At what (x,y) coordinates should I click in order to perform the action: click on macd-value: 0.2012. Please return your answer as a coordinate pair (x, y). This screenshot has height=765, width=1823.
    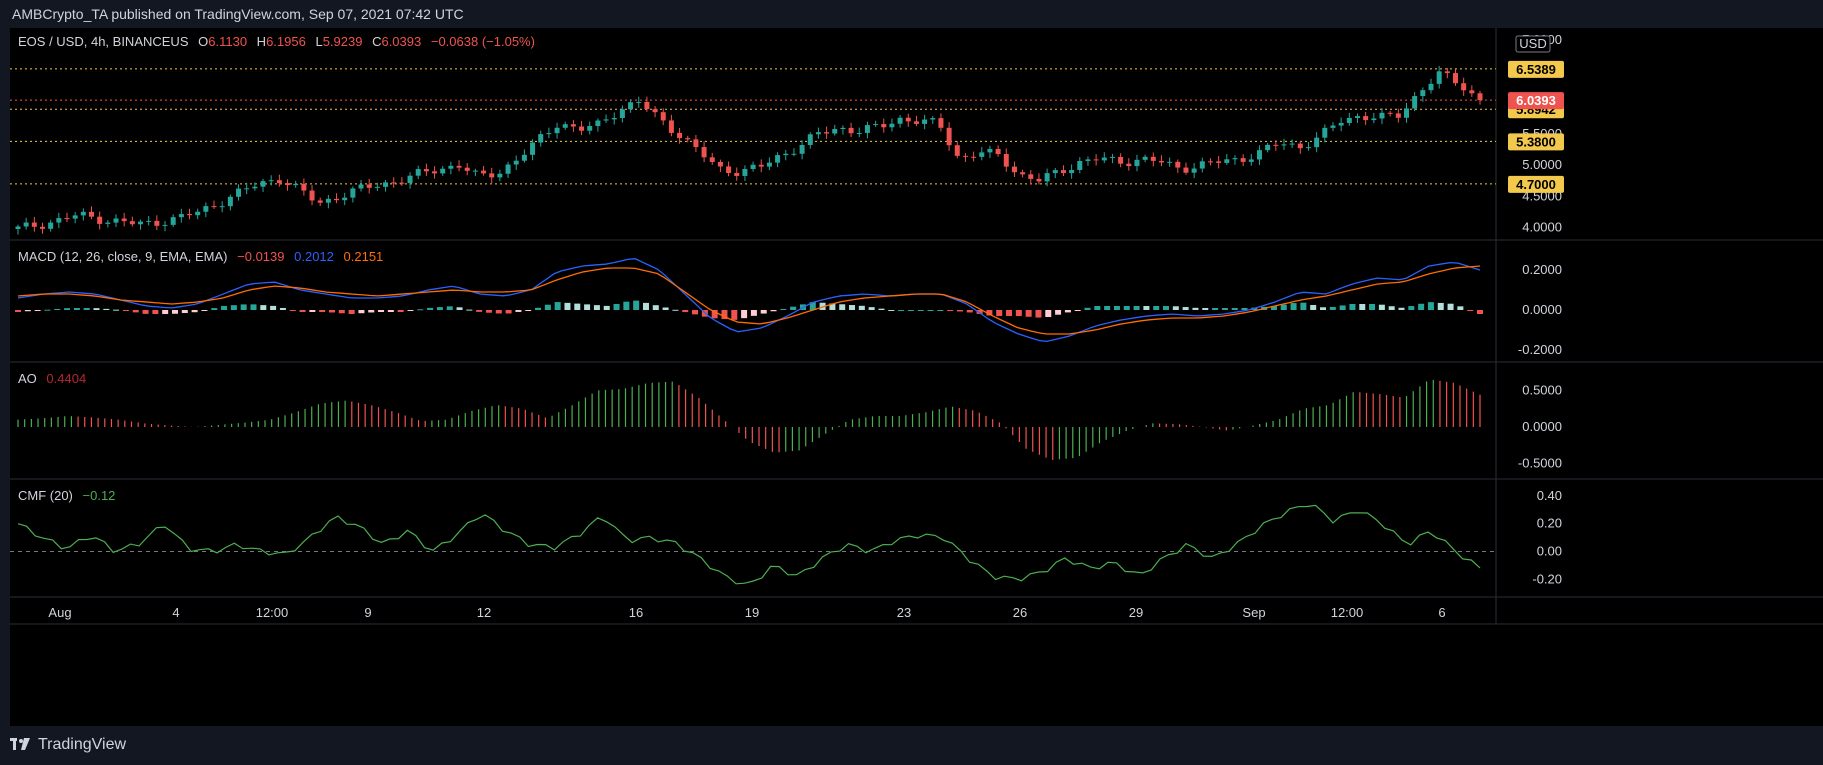
    Looking at the image, I should click on (314, 256).